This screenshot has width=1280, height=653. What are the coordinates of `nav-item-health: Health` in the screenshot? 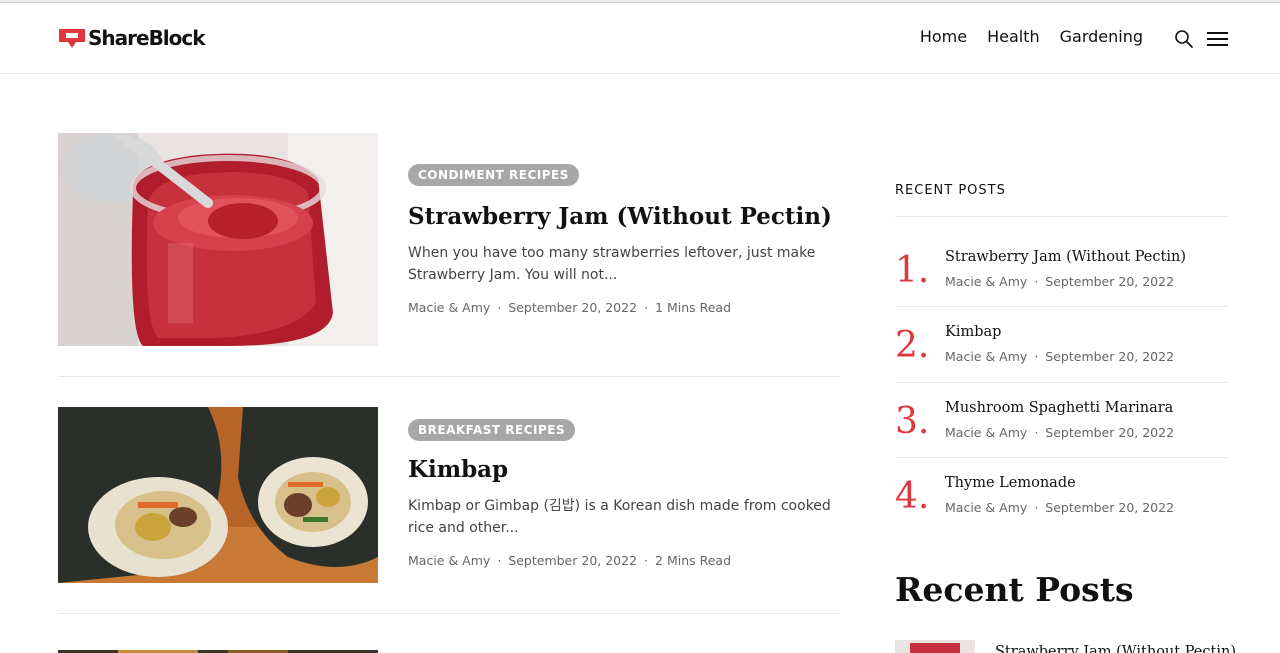 It's located at (1013, 36).